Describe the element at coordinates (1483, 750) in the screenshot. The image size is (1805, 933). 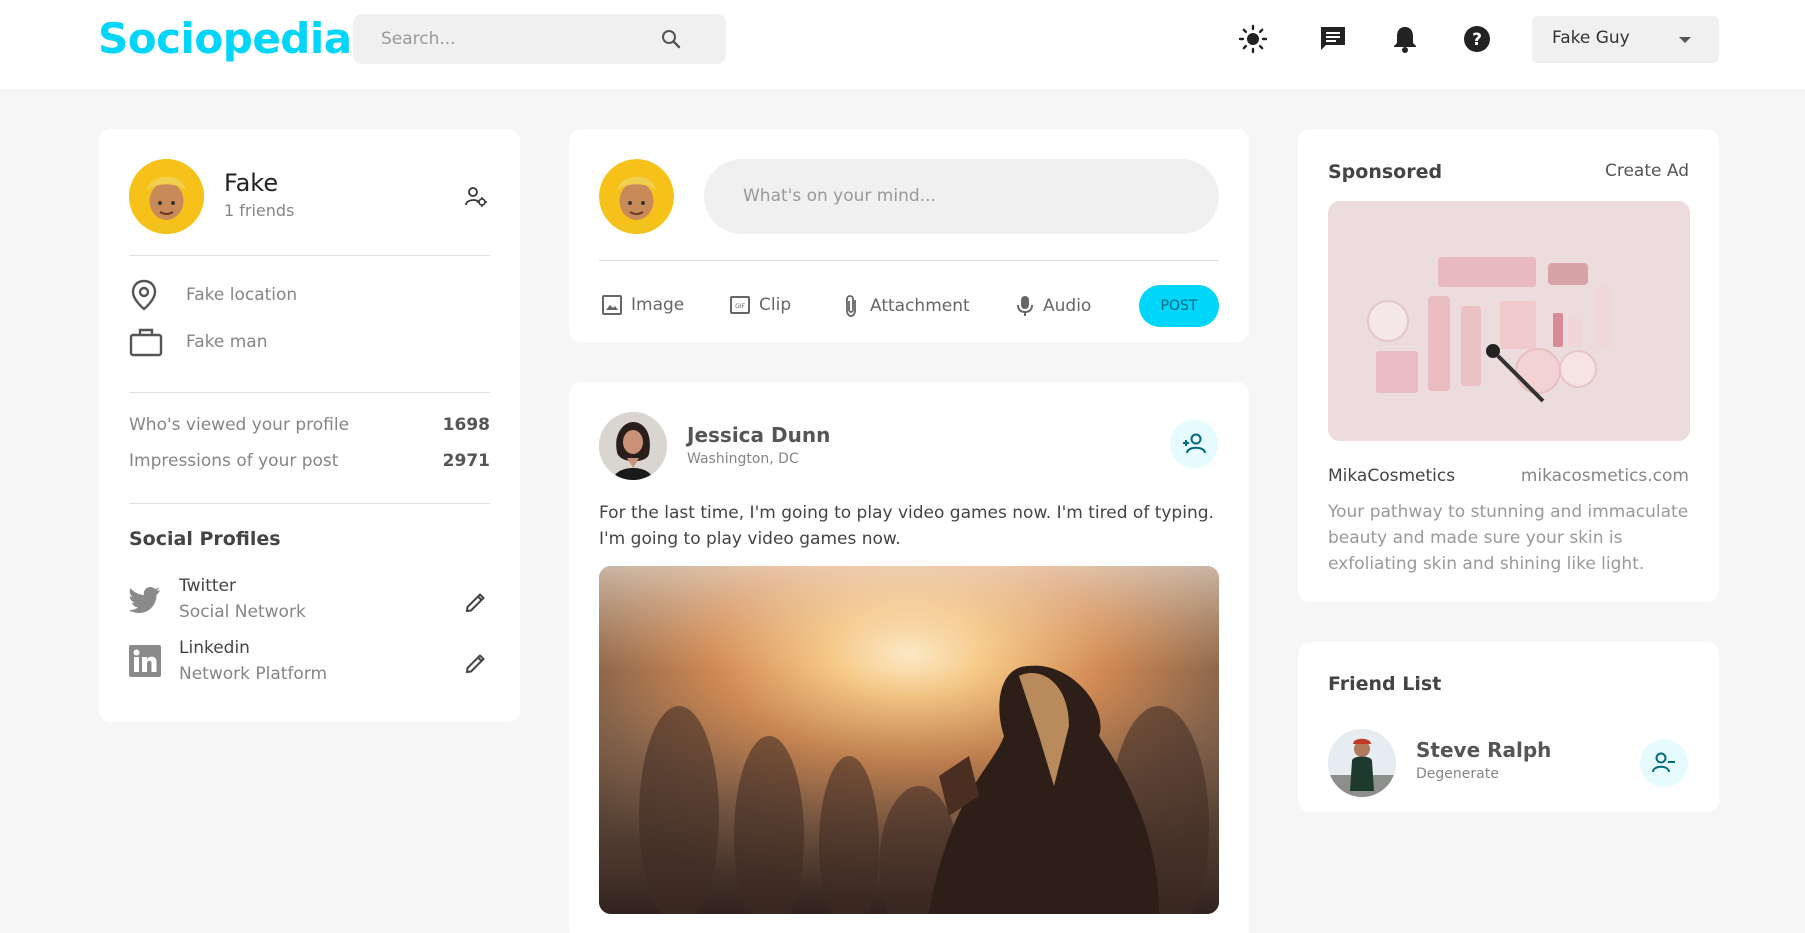
I see `friend-name: Steve Ralph` at that location.